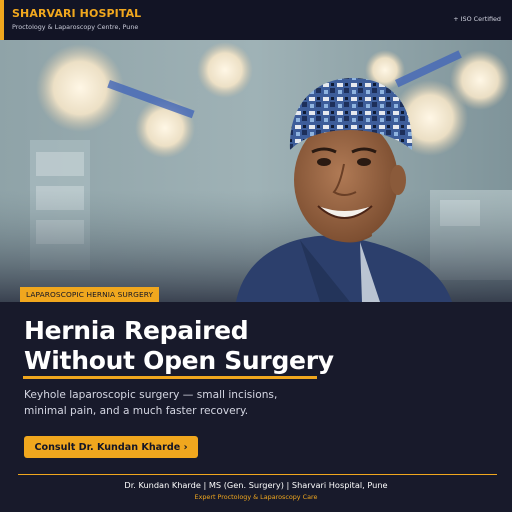  Describe the element at coordinates (90, 294) in the screenshot. I see `procedure-tag: LAPAROSCOPIC HERNIA SURGERY` at that location.